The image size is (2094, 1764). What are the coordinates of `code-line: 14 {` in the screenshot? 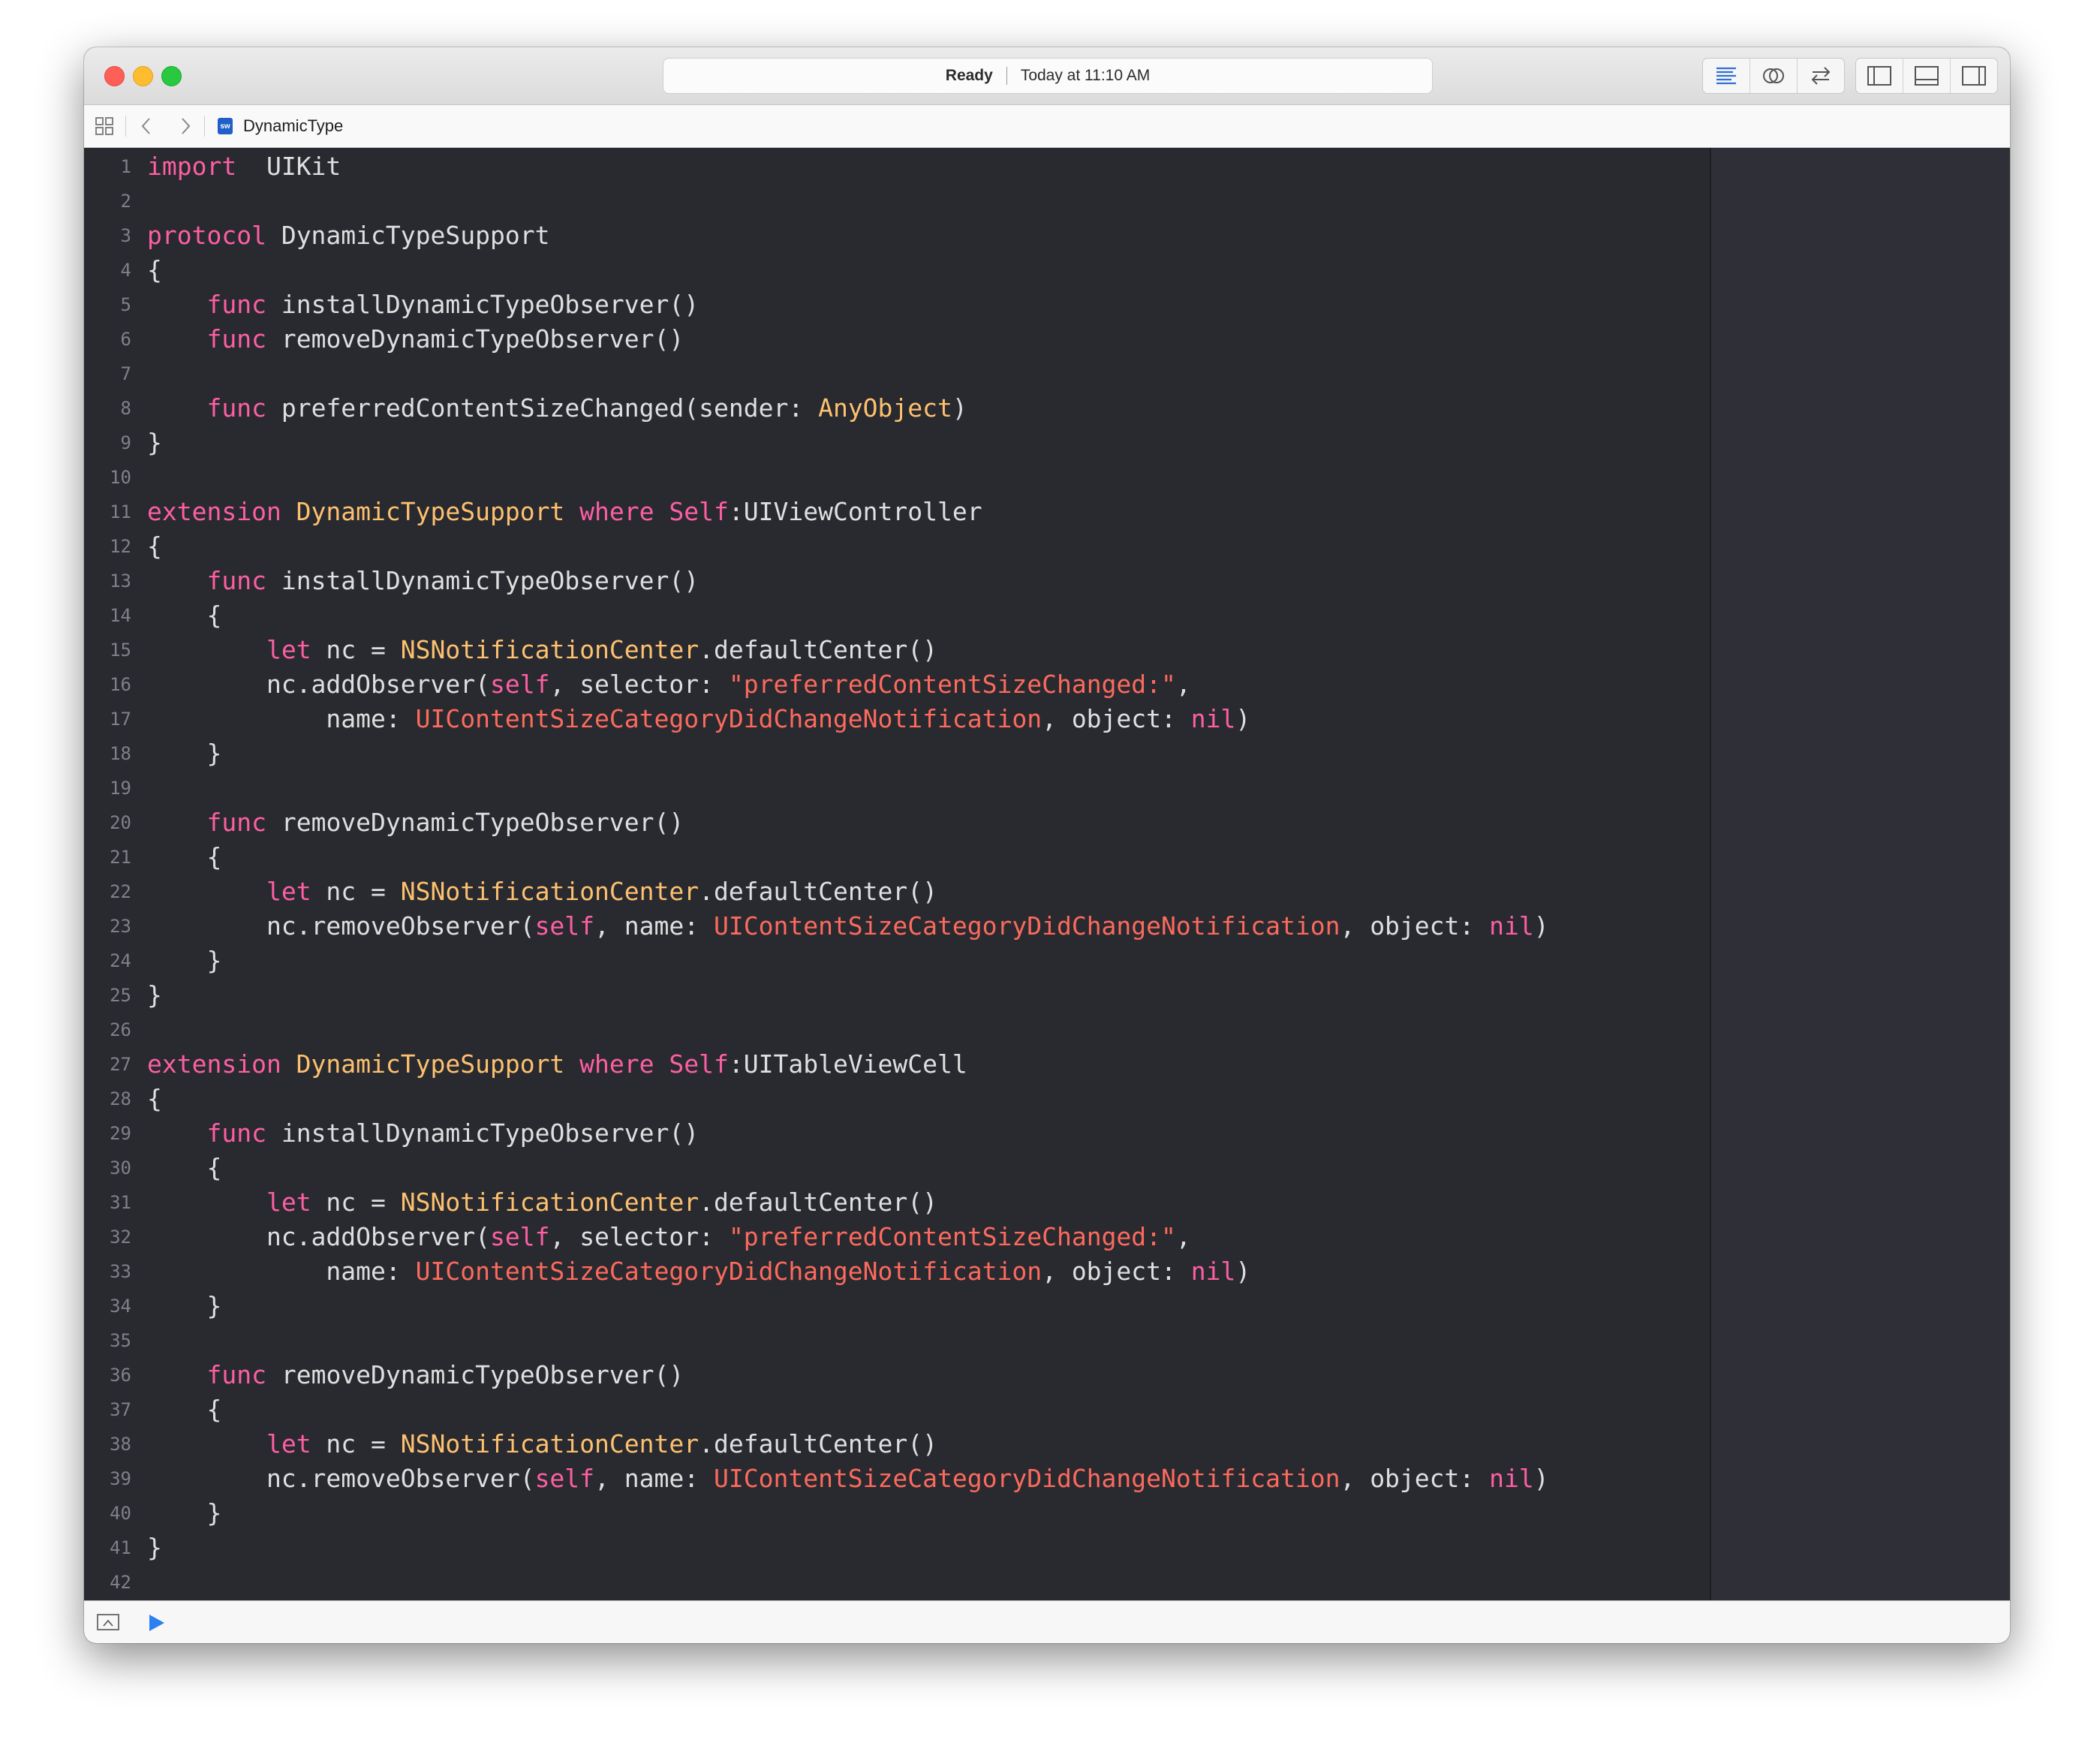 It's located at (897, 615).